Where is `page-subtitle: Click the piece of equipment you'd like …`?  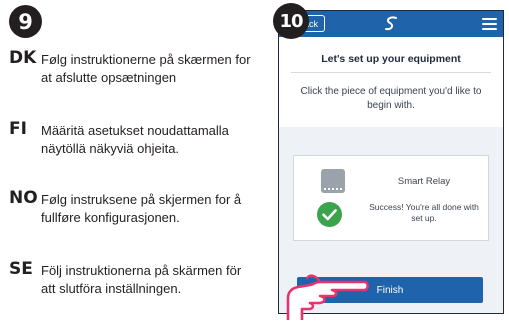 page-subtitle: Click the piece of equipment you'd like … is located at coordinates (391, 98).